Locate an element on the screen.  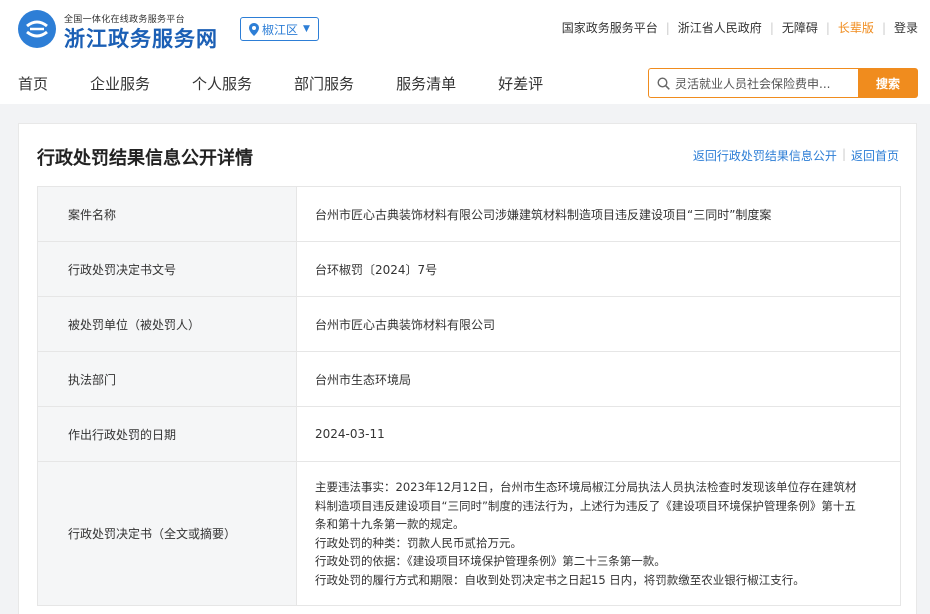
page-title: 行政处罚结果信息公开详情 is located at coordinates (145, 158).